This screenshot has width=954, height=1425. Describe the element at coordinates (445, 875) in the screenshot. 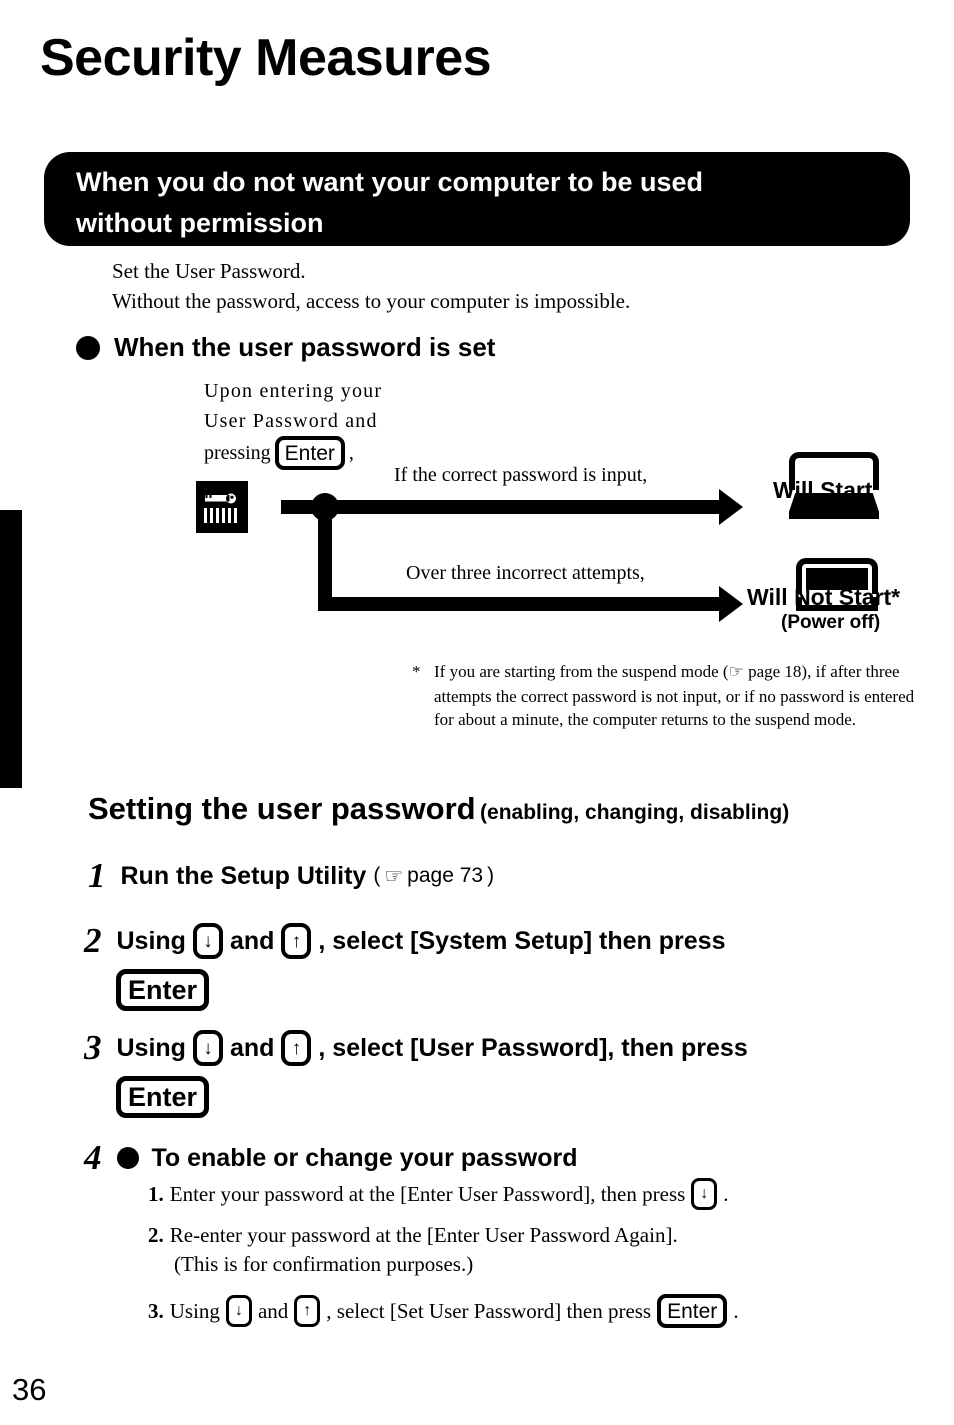

I see `step-1-page-label: page 73` at that location.